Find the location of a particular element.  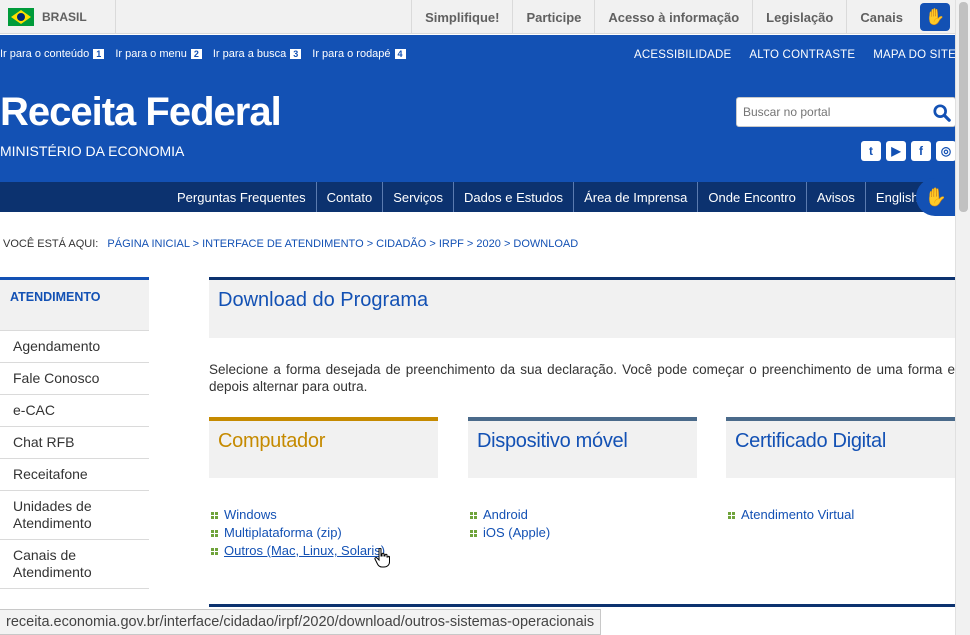

search-box is located at coordinates (846, 112).